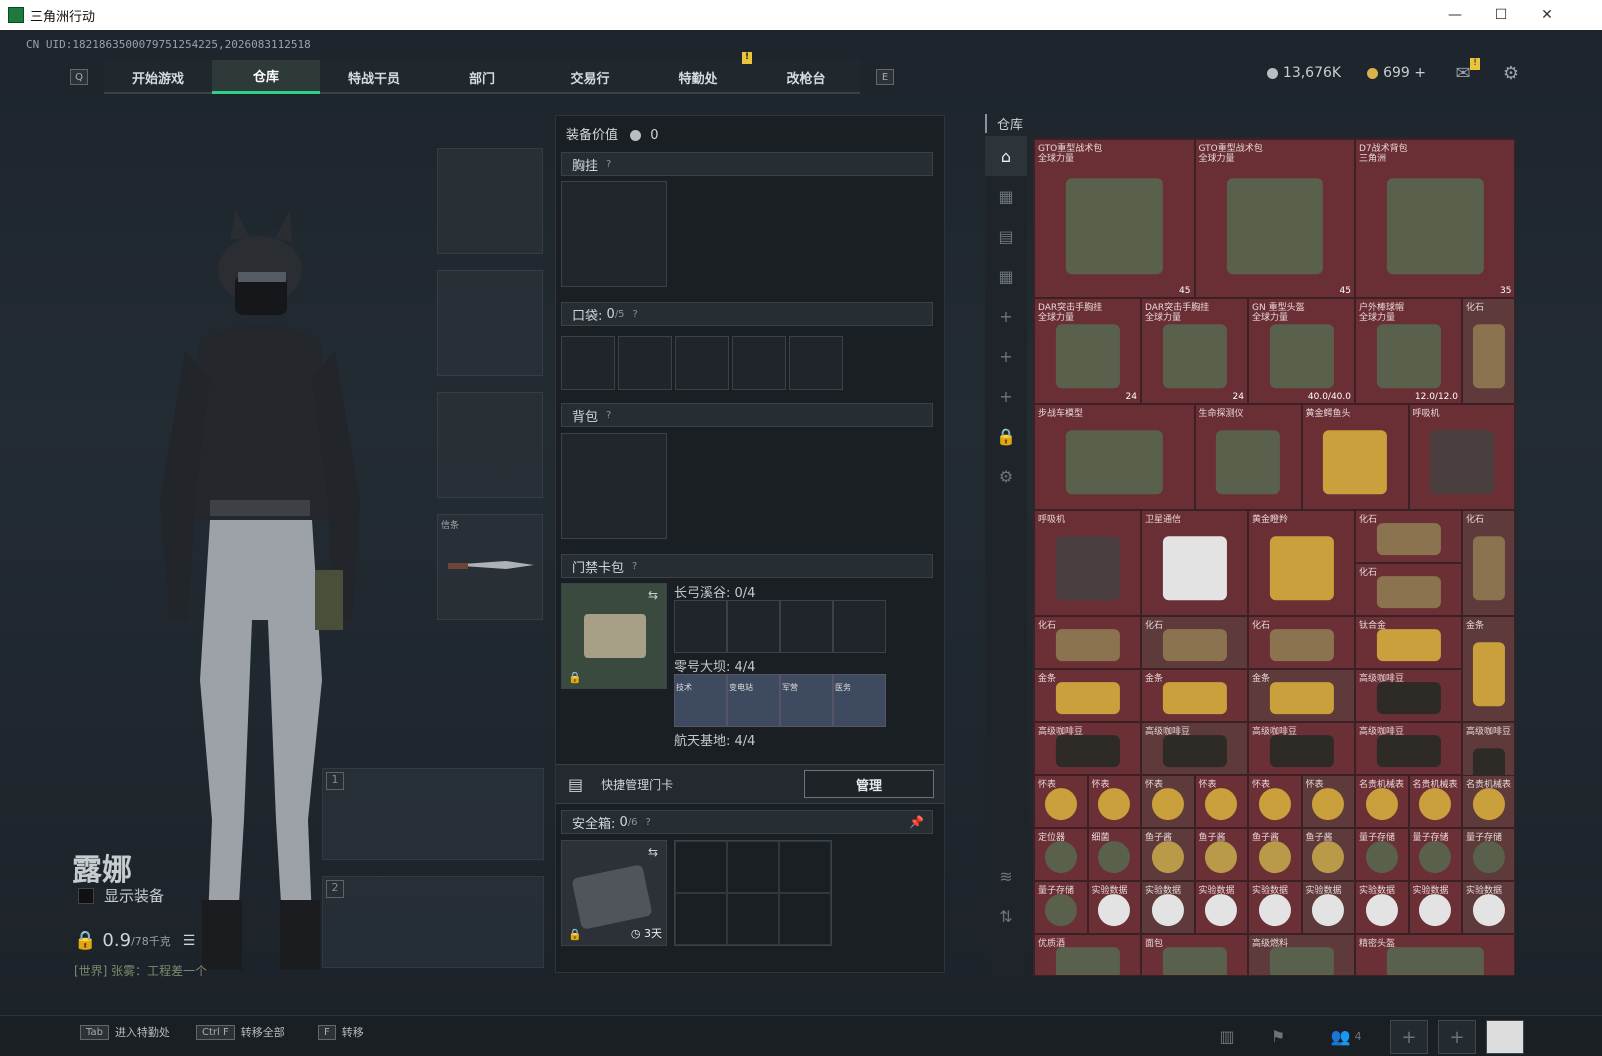  I want to click on pistol-slot, so click(490, 445).